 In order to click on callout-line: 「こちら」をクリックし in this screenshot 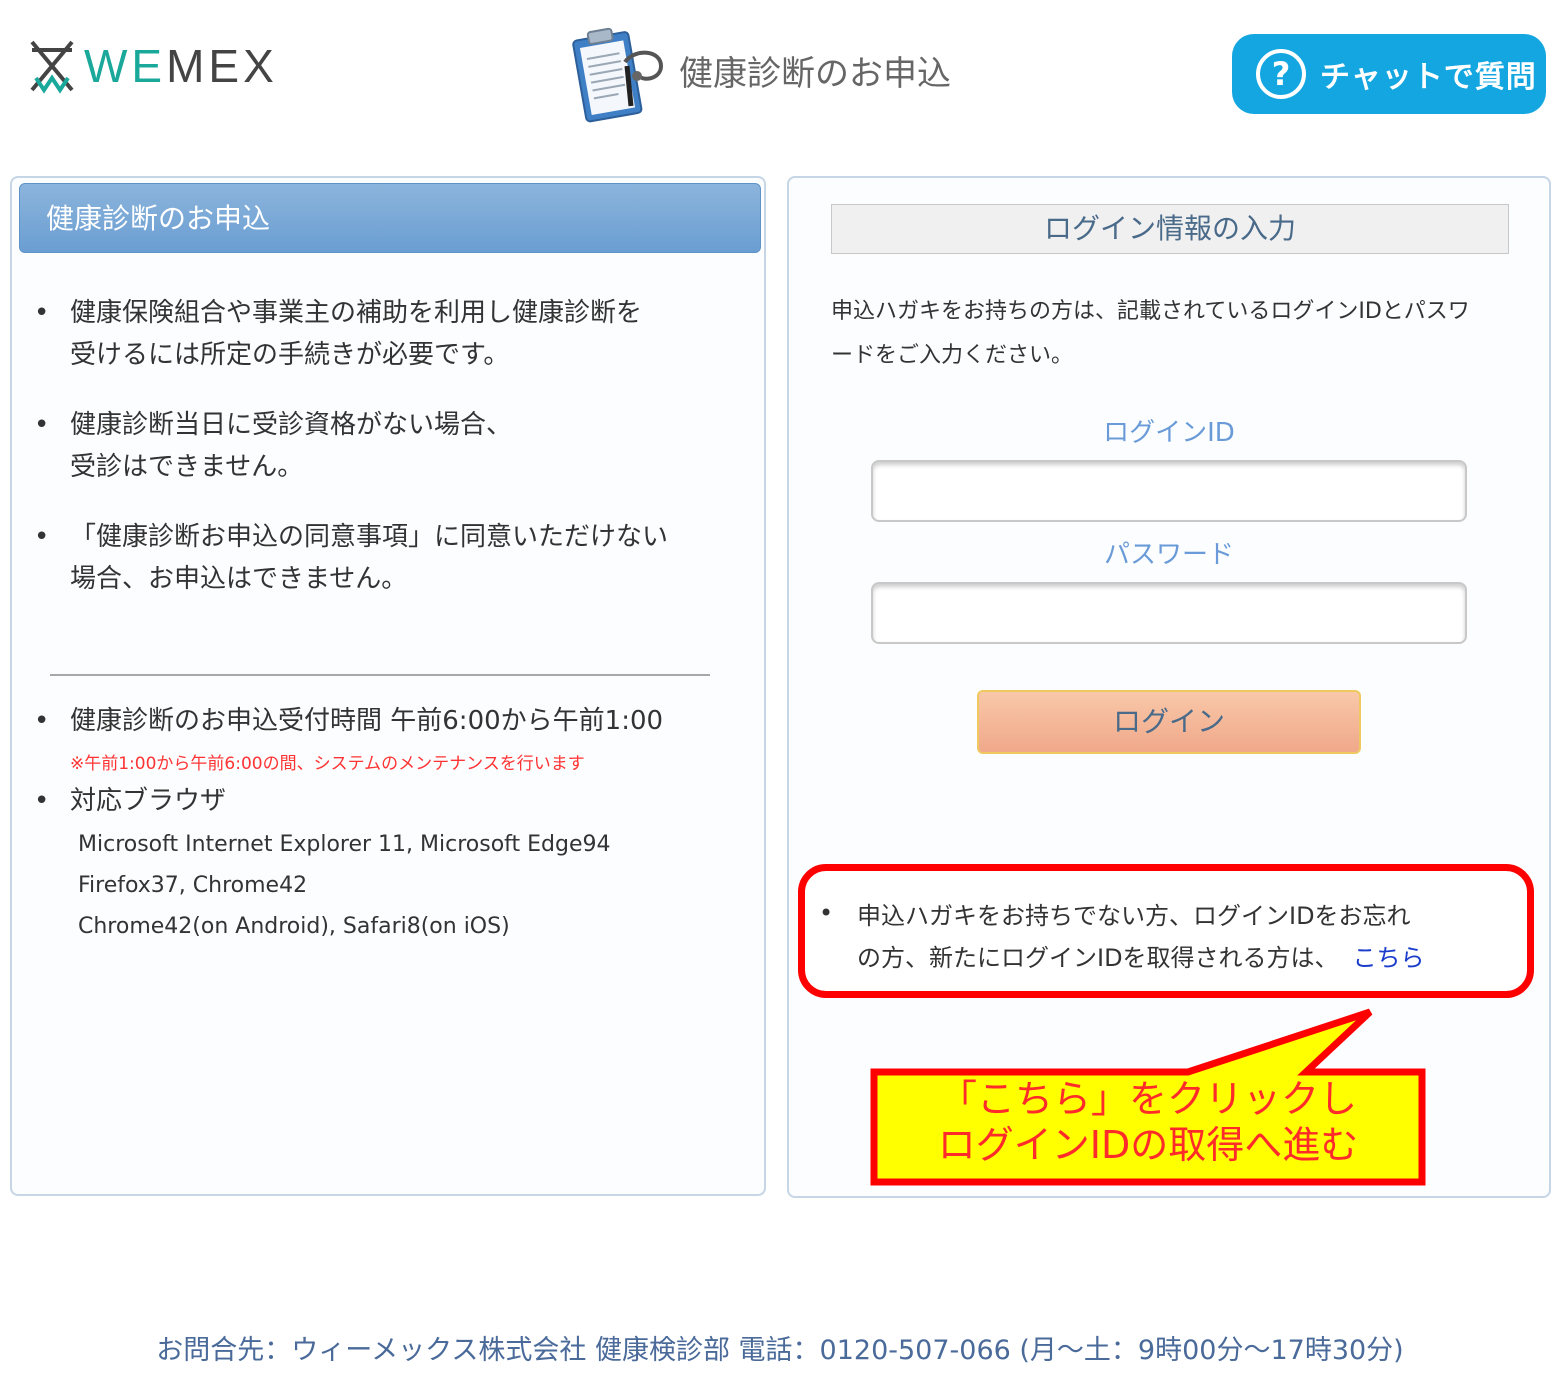, I will do `click(1147, 1099)`.